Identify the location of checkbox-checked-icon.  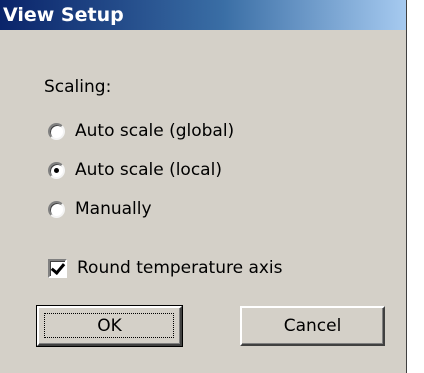
(57, 268).